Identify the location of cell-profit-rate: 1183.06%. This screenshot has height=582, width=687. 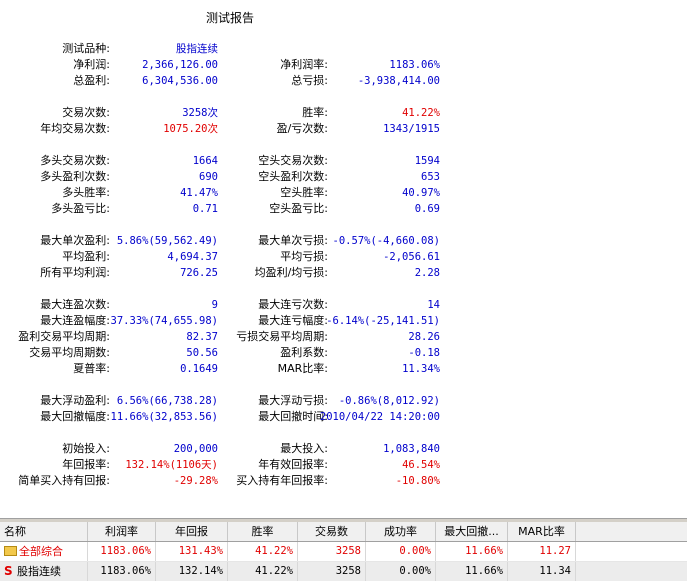
(122, 571).